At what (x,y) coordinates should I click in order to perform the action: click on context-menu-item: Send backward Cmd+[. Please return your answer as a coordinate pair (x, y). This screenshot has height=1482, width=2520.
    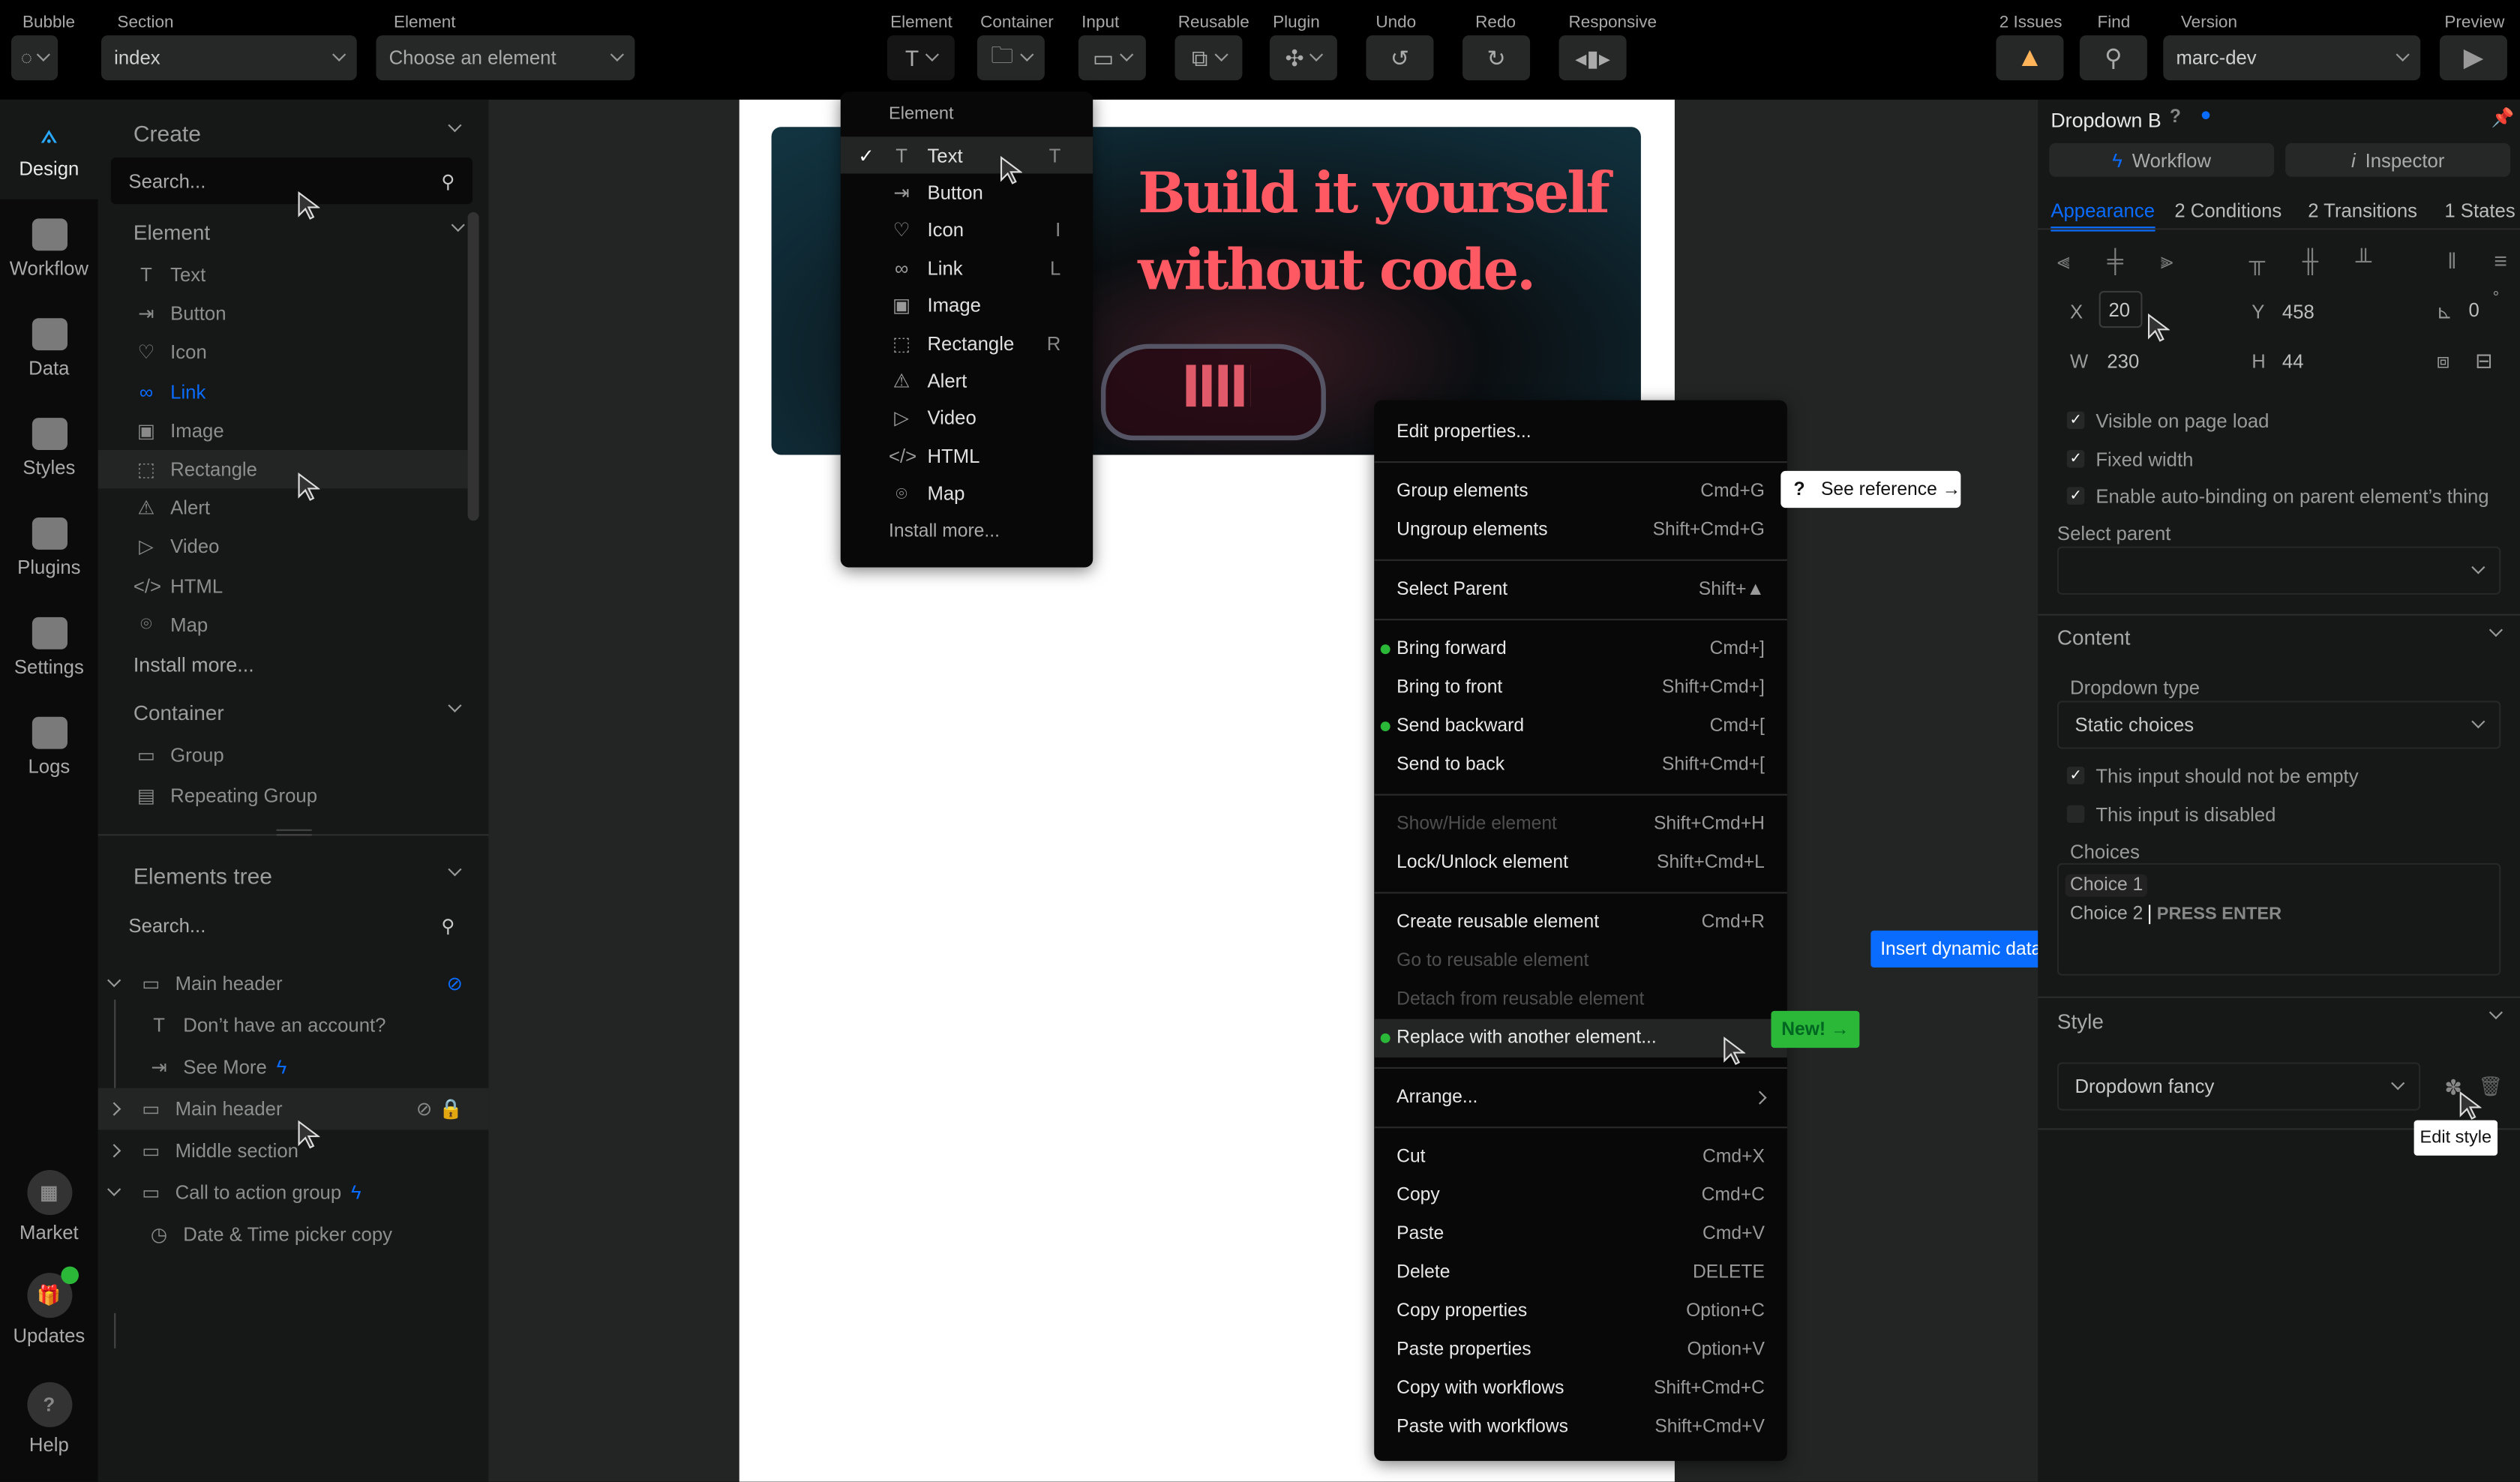
    Looking at the image, I should click on (1580, 726).